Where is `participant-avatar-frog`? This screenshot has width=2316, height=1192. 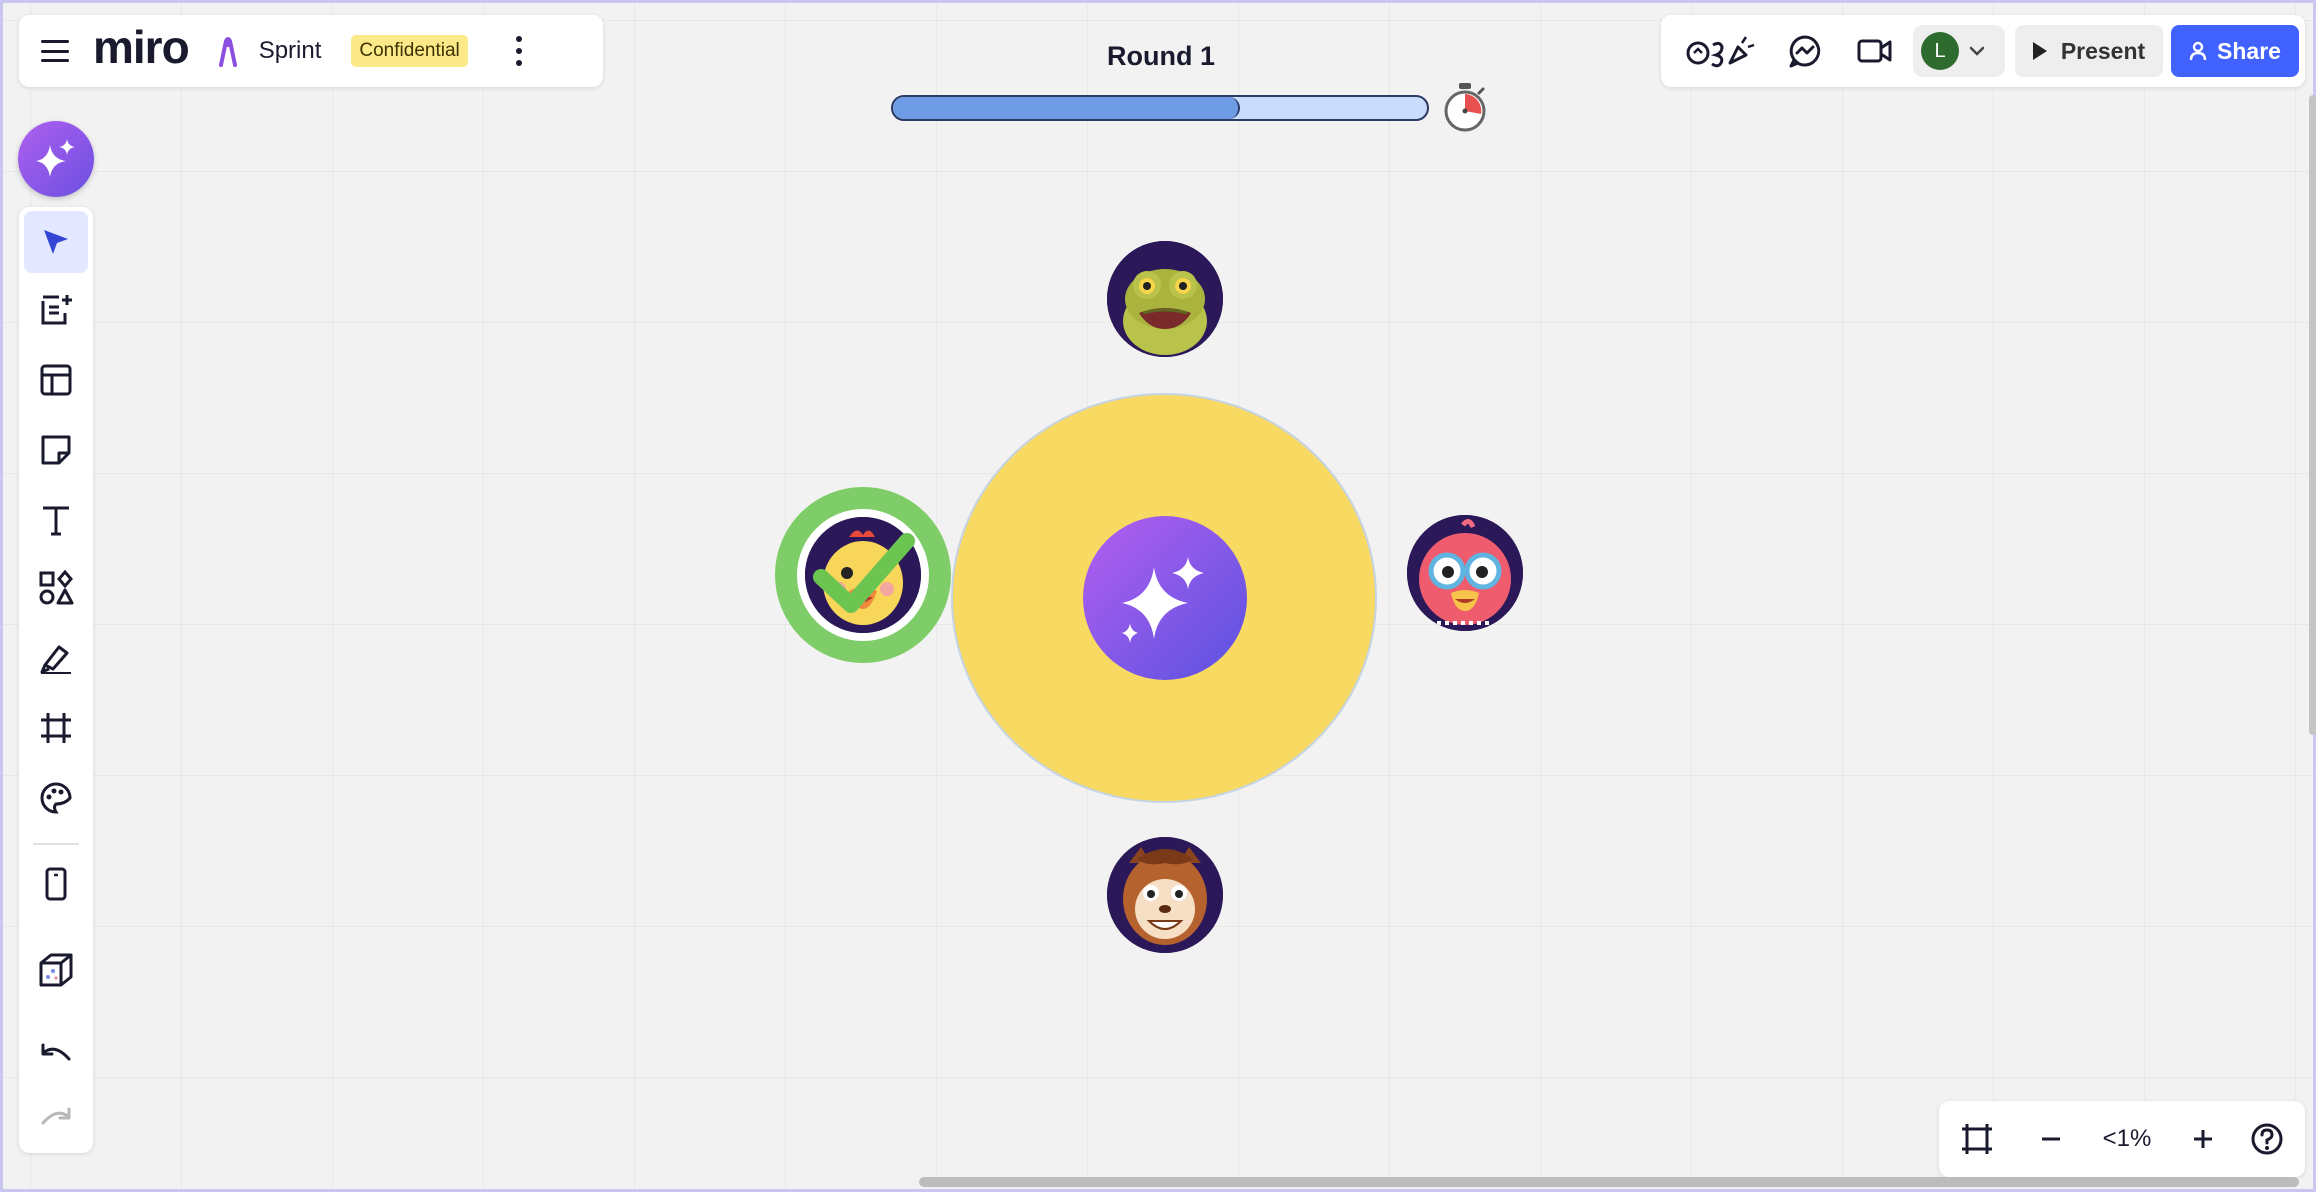
participant-avatar-frog is located at coordinates (1165, 299).